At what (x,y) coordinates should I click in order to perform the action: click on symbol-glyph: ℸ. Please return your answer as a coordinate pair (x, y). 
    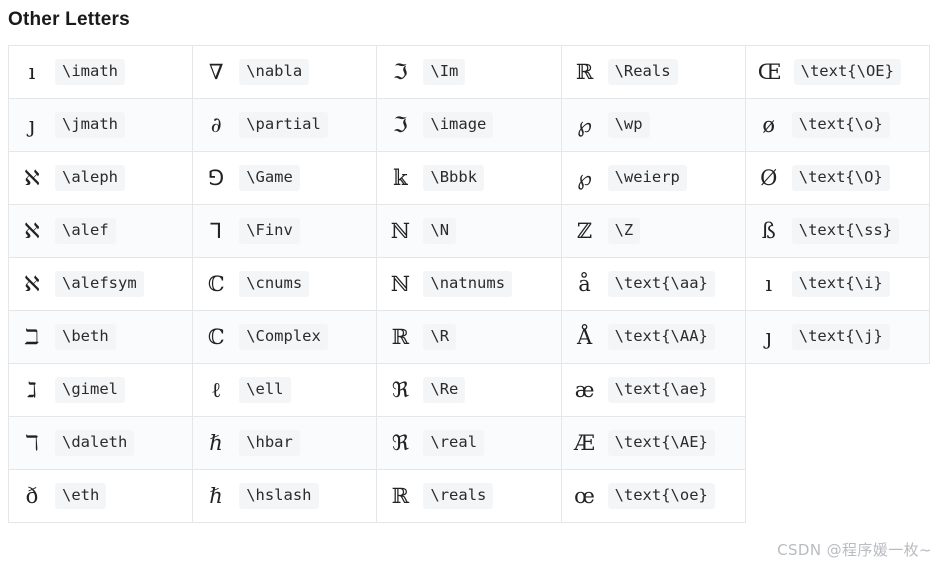
    Looking at the image, I should click on (32, 442).